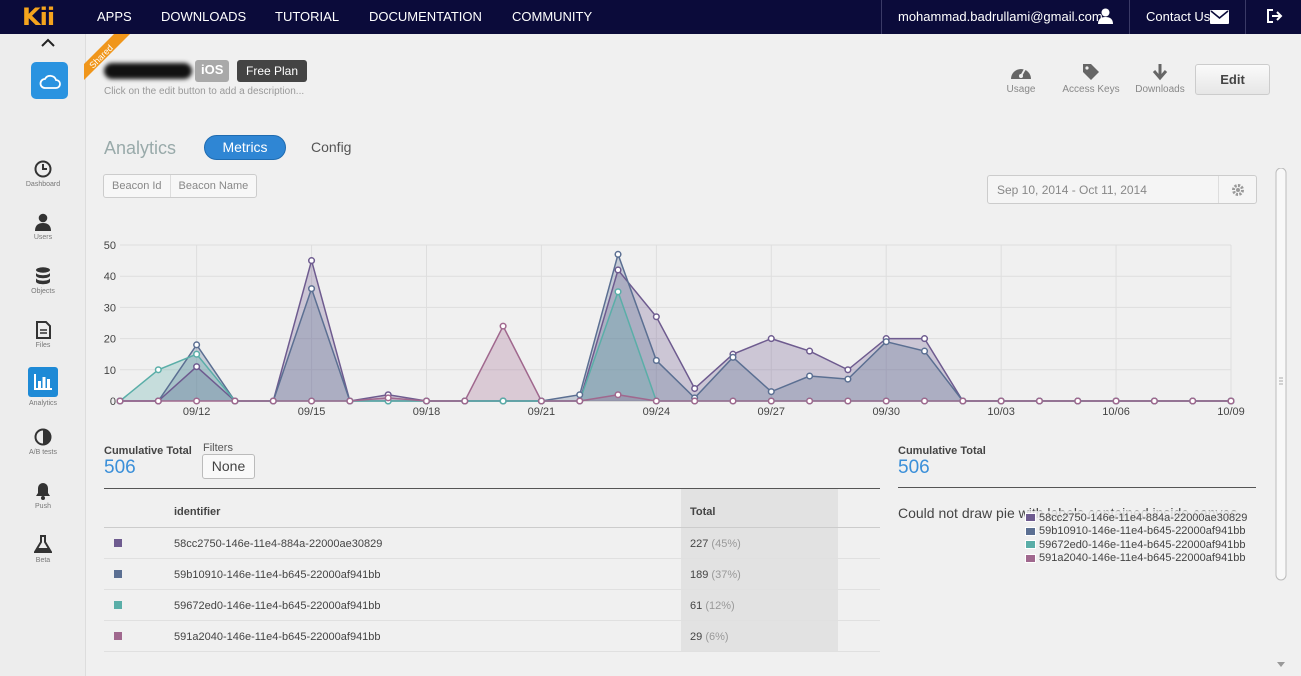 The width and height of the screenshot is (1301, 676). Describe the element at coordinates (1091, 79) in the screenshot. I see `access-keys-button: Access Keys` at that location.